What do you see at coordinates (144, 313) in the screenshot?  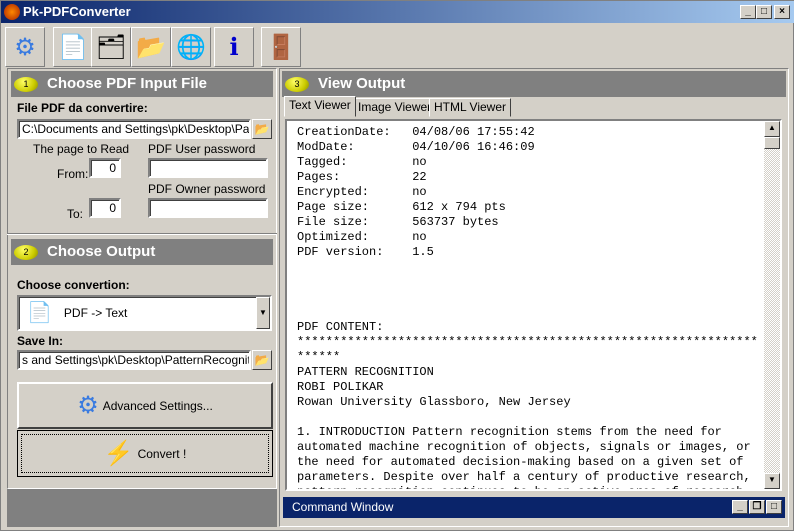 I see `conversion-select: 📄 PDF -> Text` at bounding box center [144, 313].